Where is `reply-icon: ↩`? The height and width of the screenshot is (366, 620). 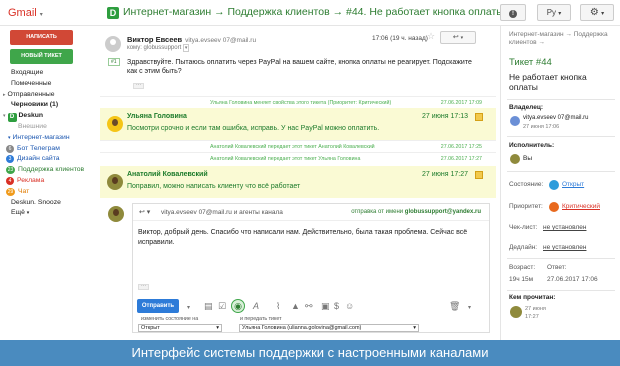
reply-icon: ↩ is located at coordinates (455, 37).